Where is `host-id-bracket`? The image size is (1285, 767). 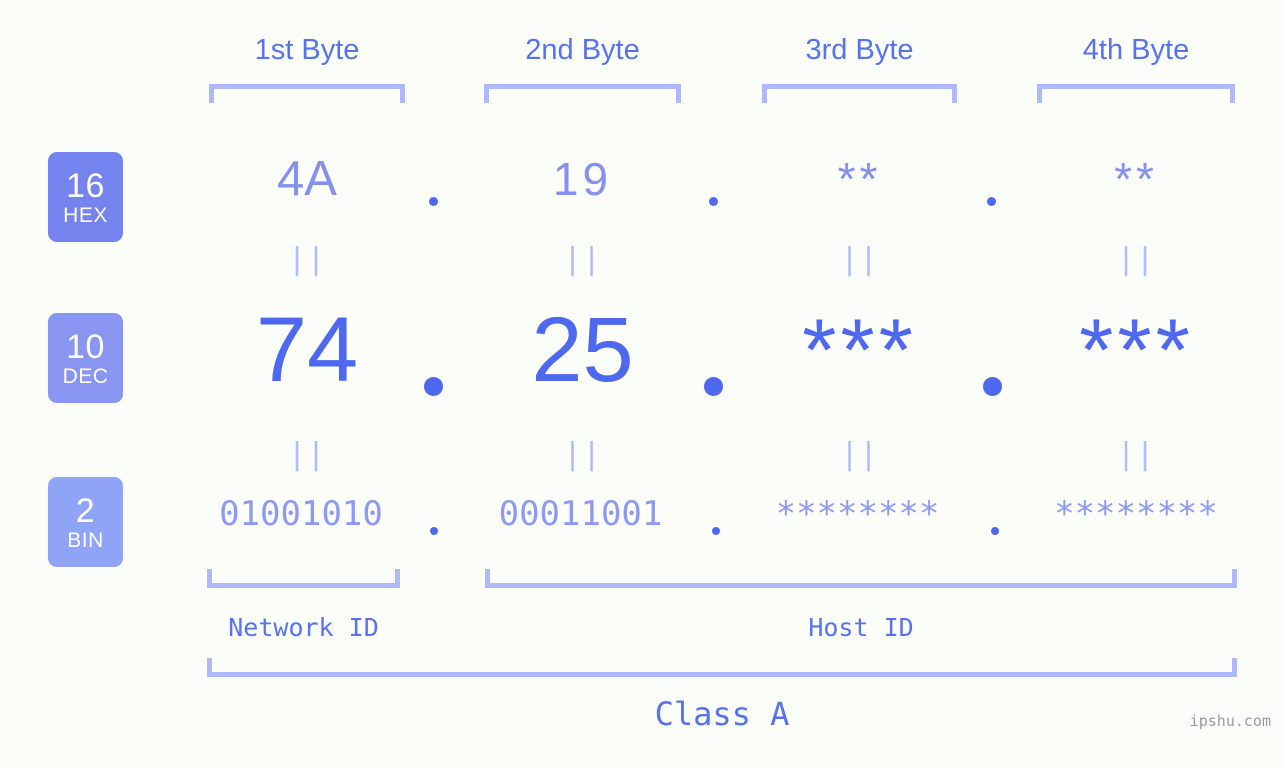 host-id-bracket is located at coordinates (861, 578).